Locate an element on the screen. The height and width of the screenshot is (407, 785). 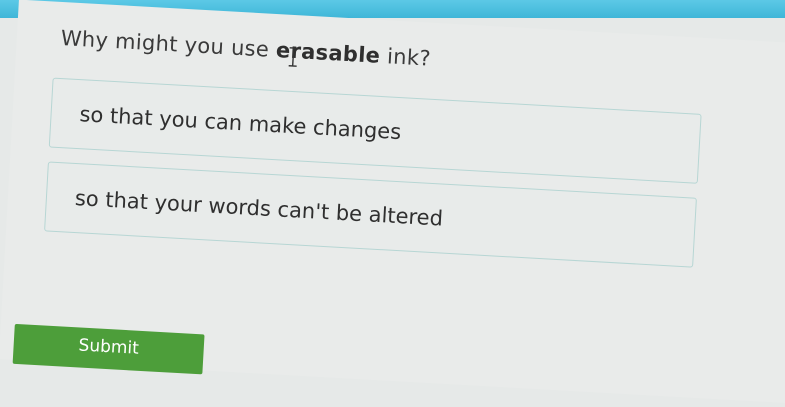
question-prefix: Why might you use is located at coordinates (168, 43).